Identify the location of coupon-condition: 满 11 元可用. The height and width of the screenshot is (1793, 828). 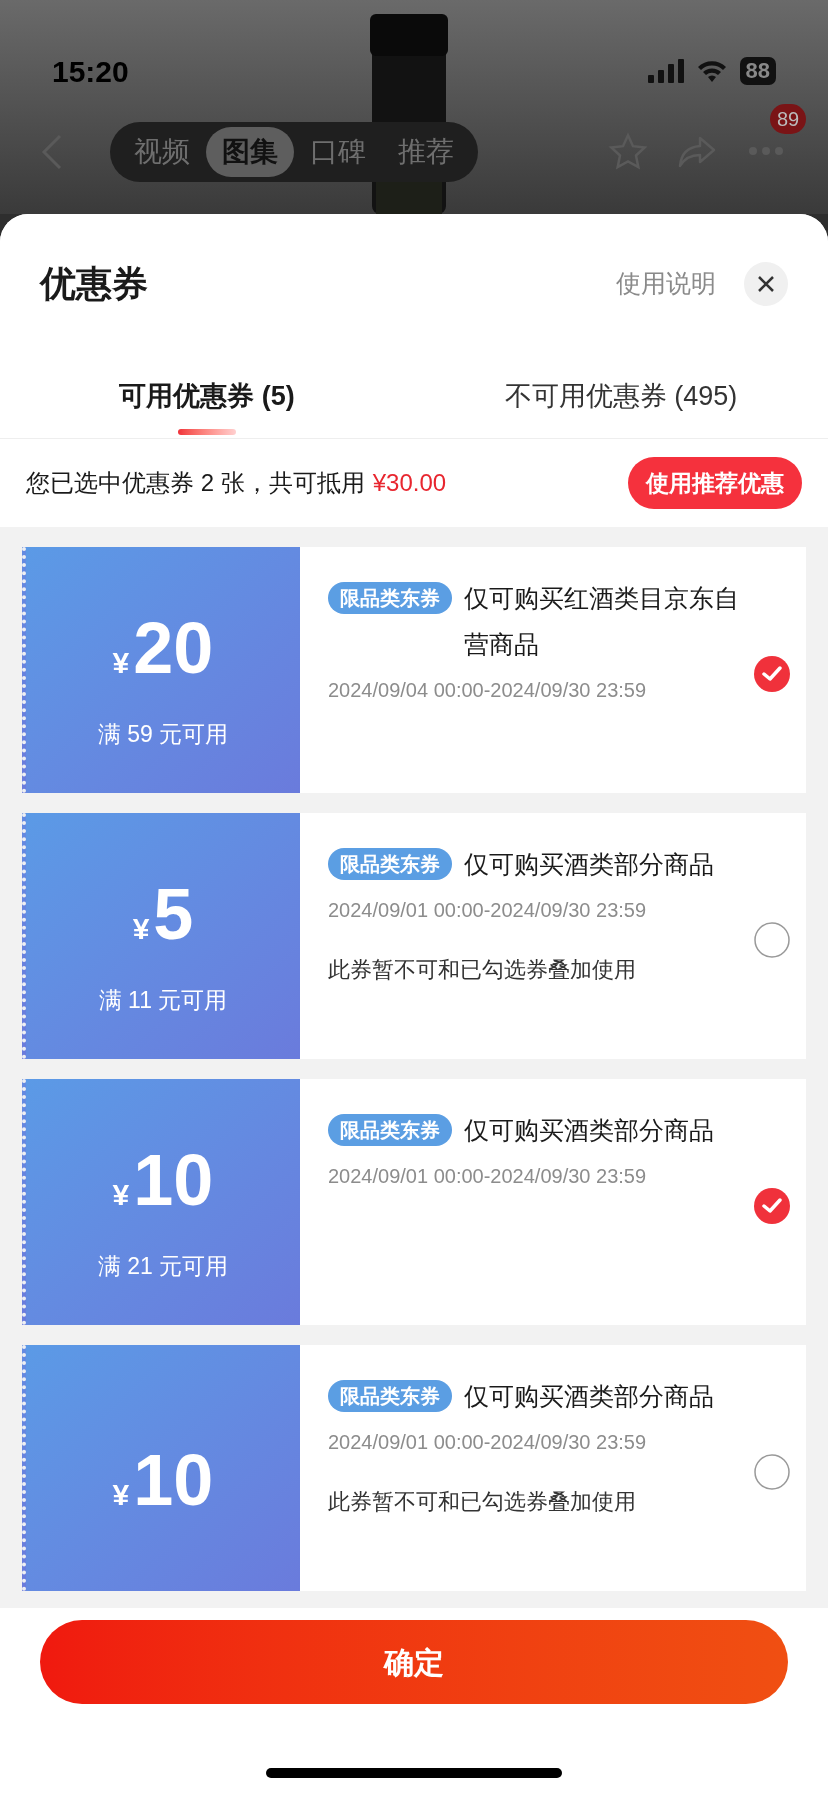
(163, 1001).